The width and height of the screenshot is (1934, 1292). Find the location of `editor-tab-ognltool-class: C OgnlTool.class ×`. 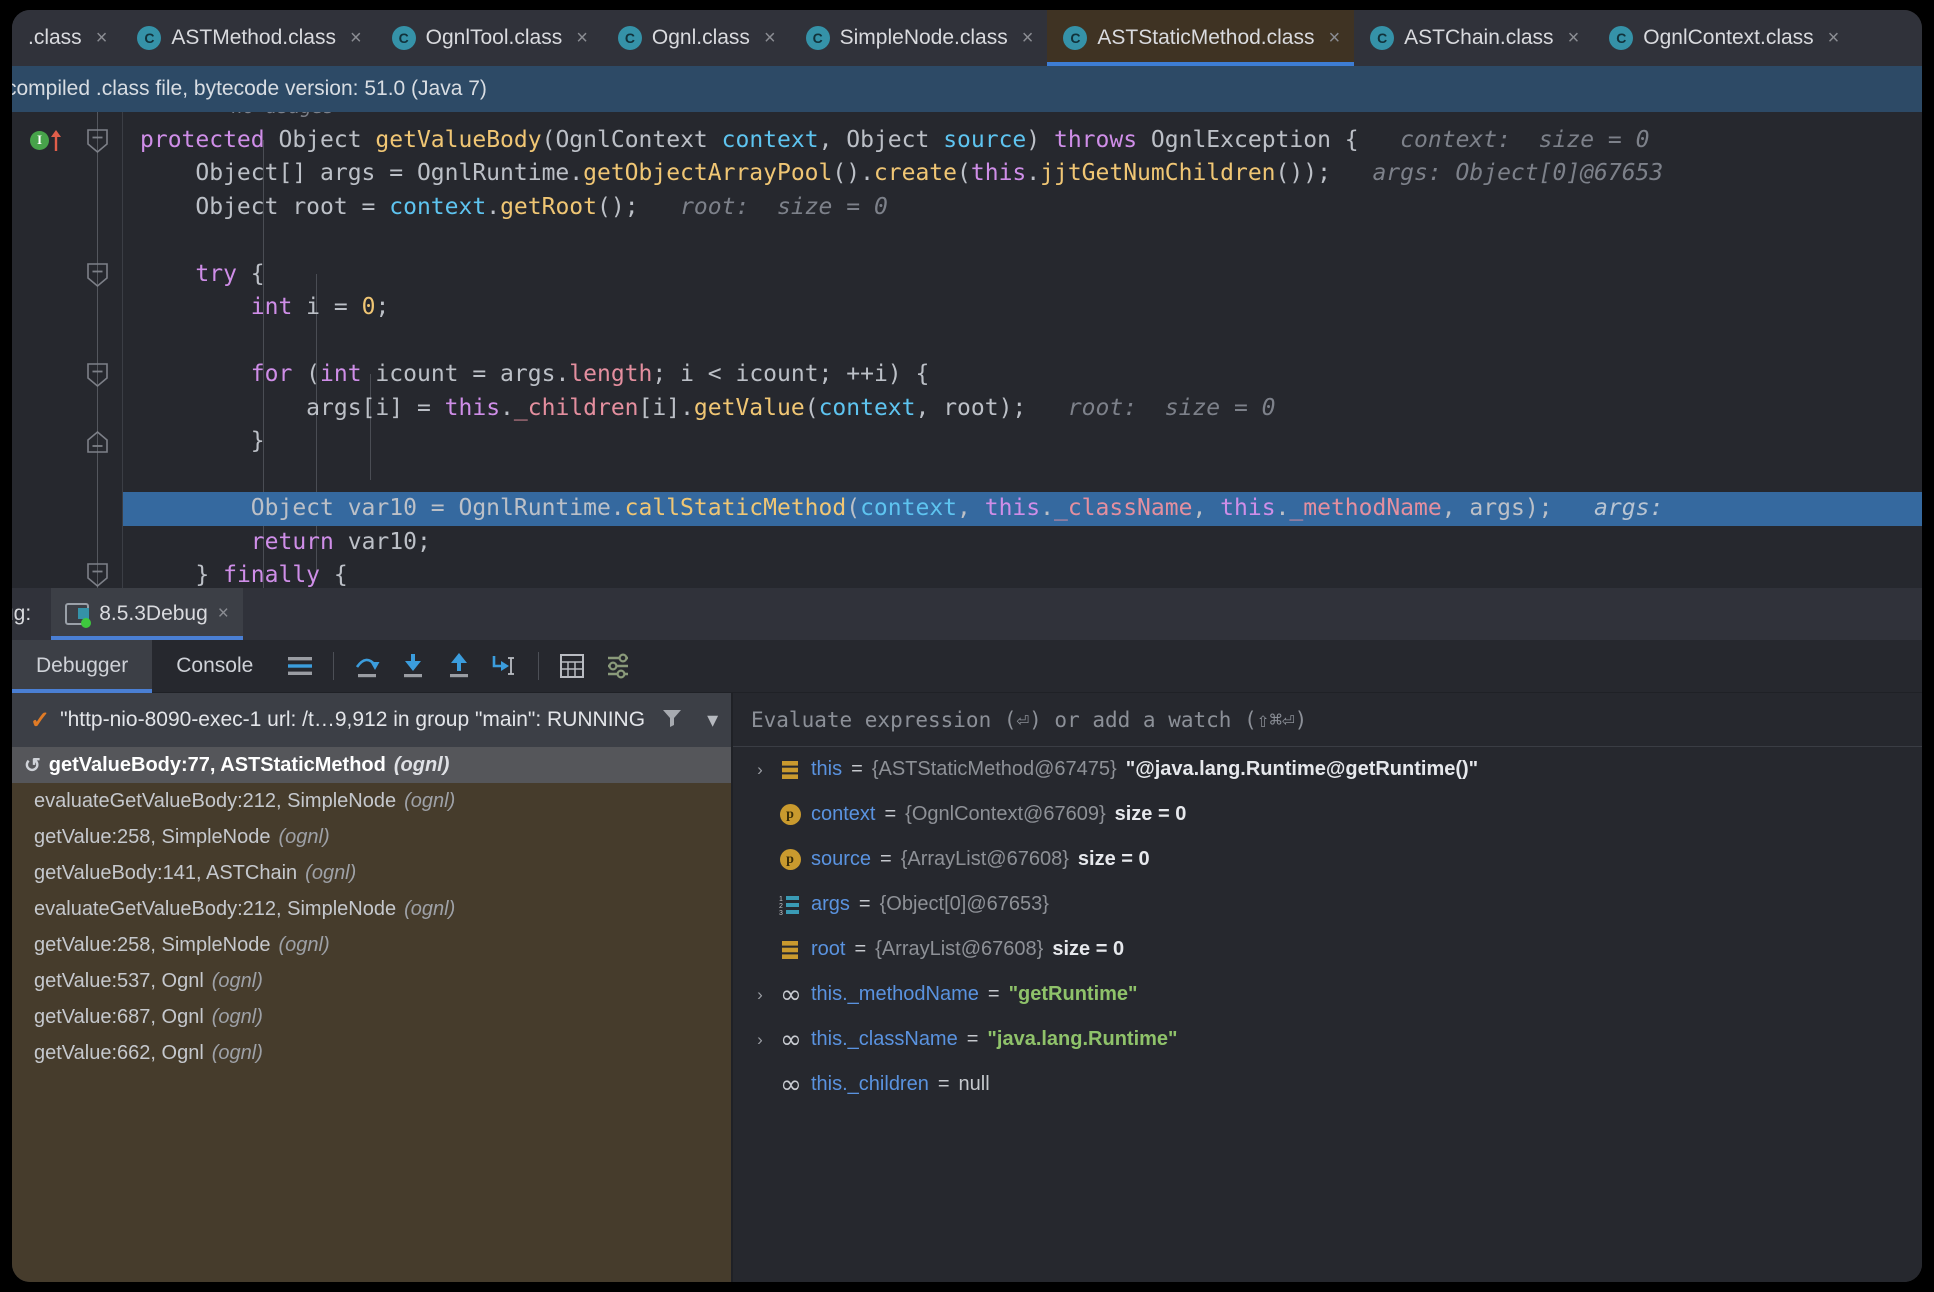

editor-tab-ognltool-class: C OgnlTool.class × is located at coordinates (488, 38).